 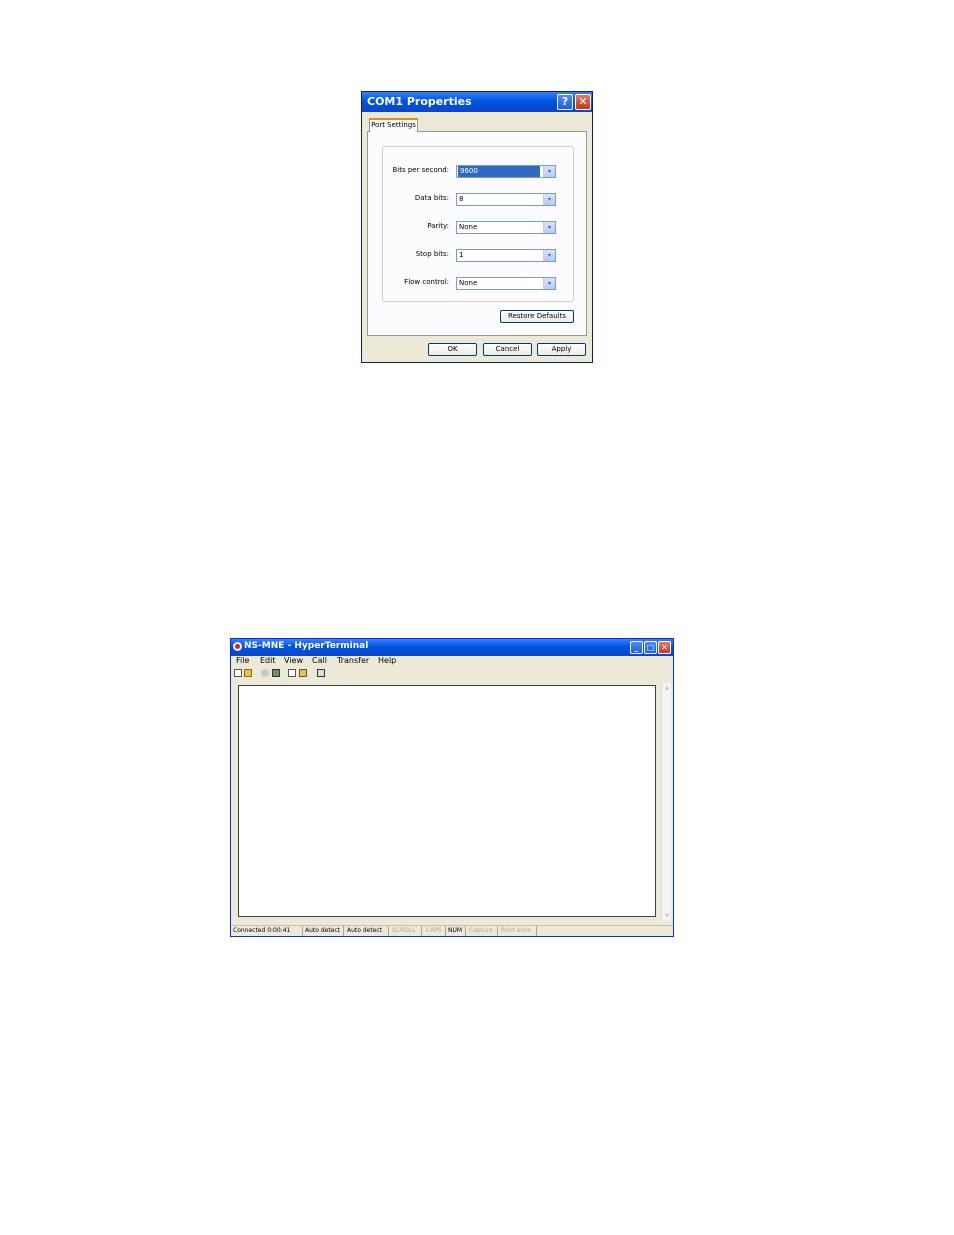 What do you see at coordinates (432, 254) in the screenshot?
I see `stop-bits-label: Stop bits:` at bounding box center [432, 254].